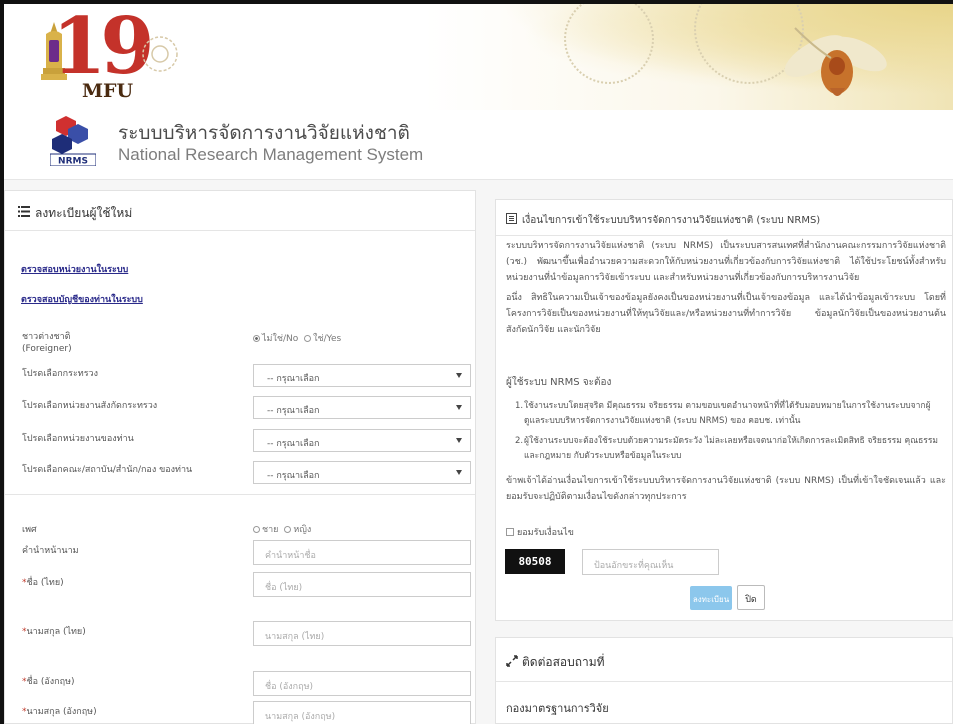  I want to click on form-divider, so click(240, 494).